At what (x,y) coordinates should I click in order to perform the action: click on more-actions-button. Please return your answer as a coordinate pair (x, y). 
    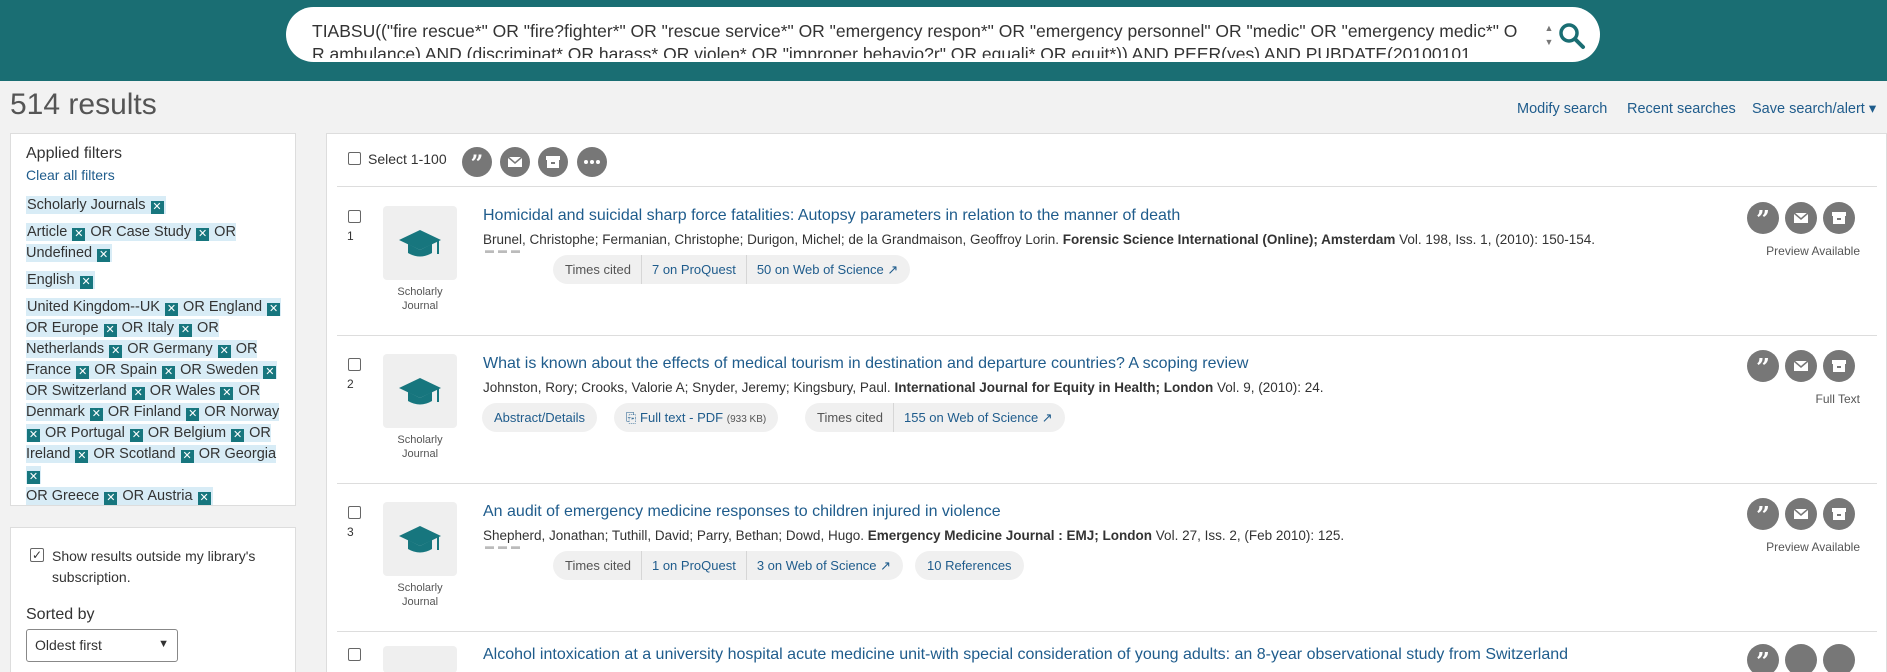
    Looking at the image, I should click on (592, 162).